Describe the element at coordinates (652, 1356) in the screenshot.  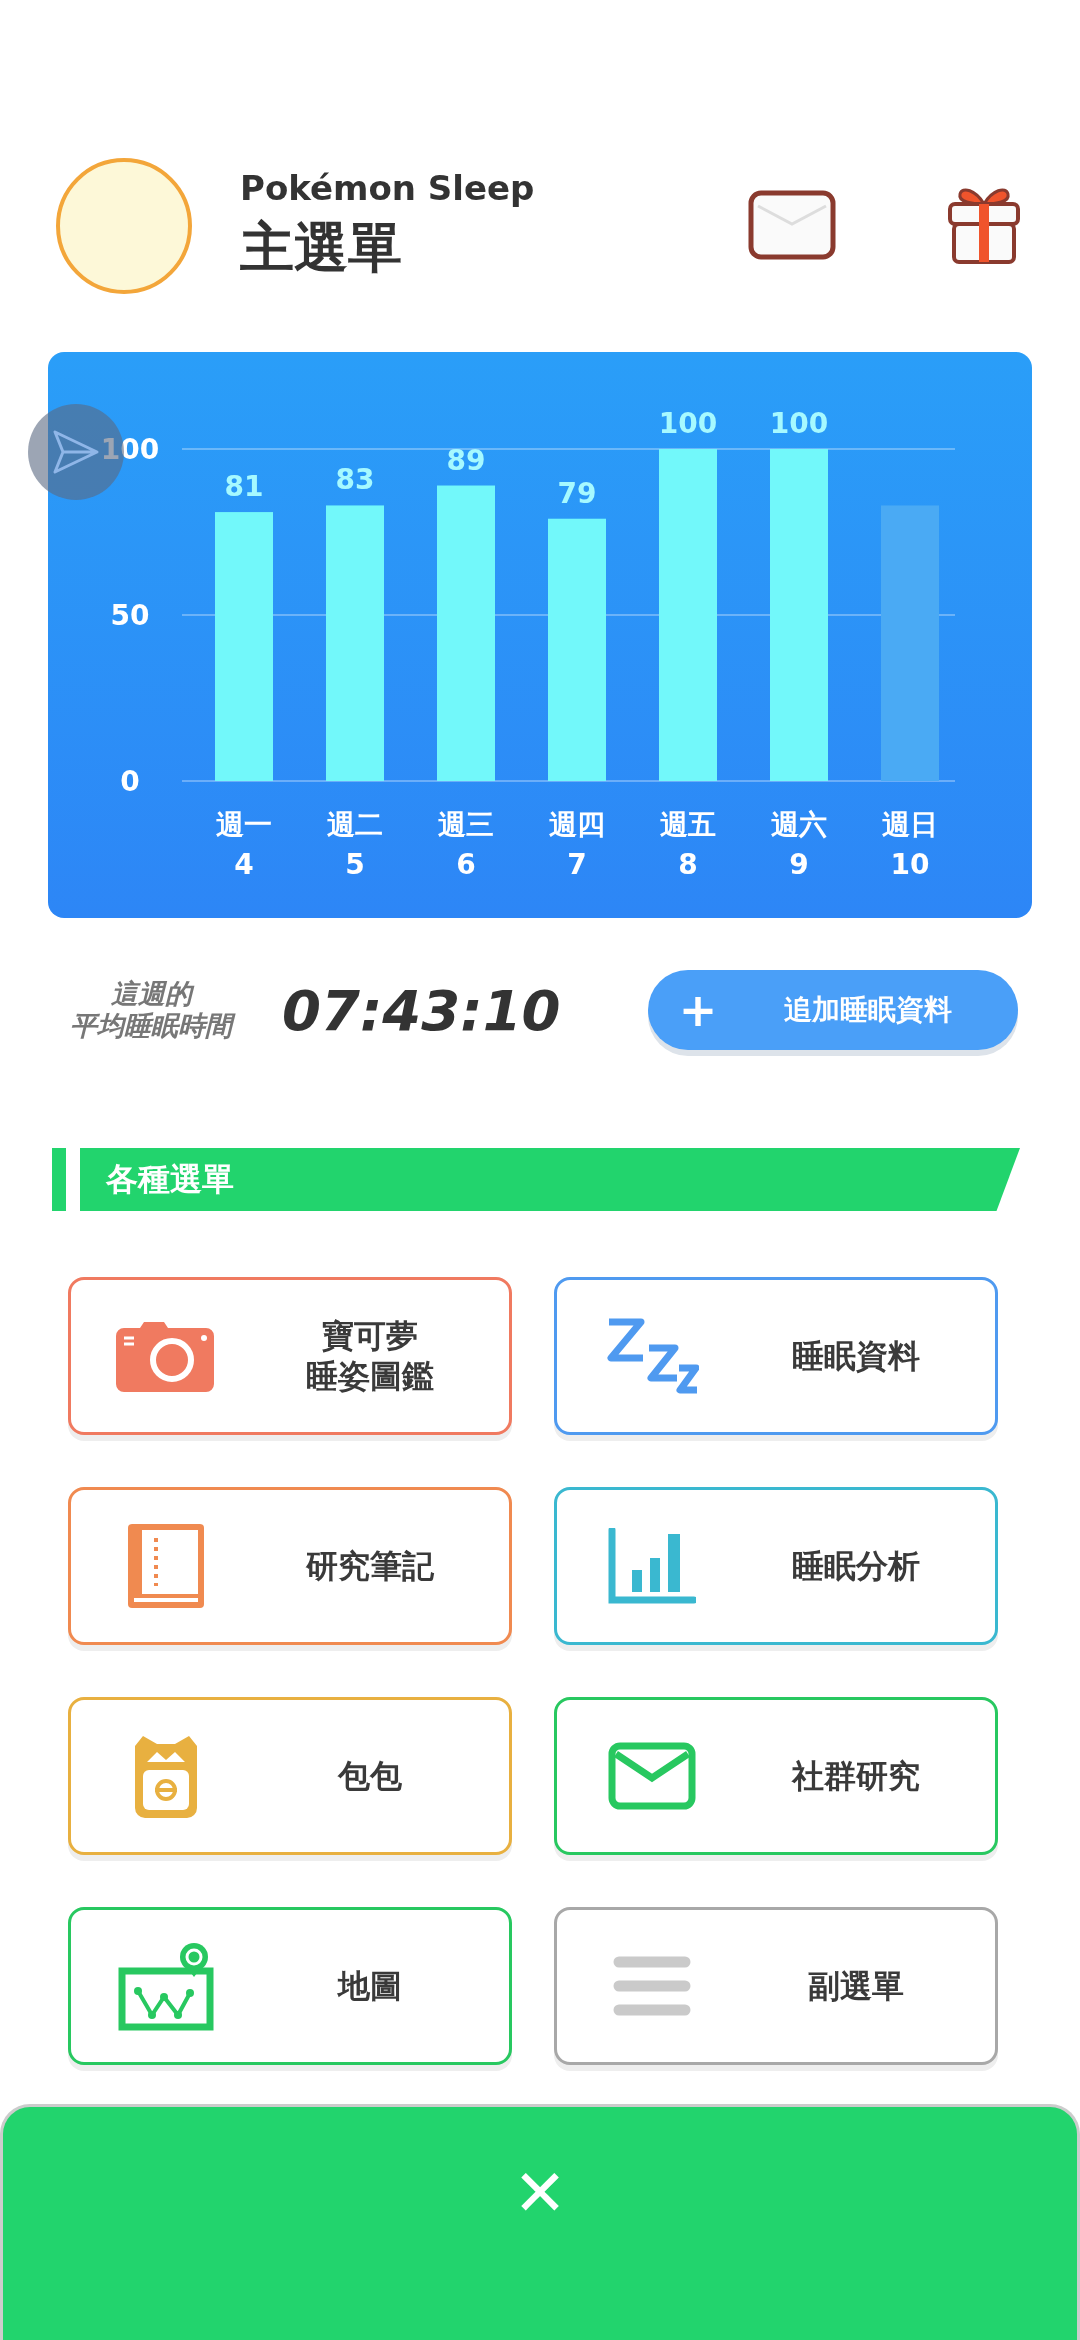
I see `sleep-zzz-icon` at that location.